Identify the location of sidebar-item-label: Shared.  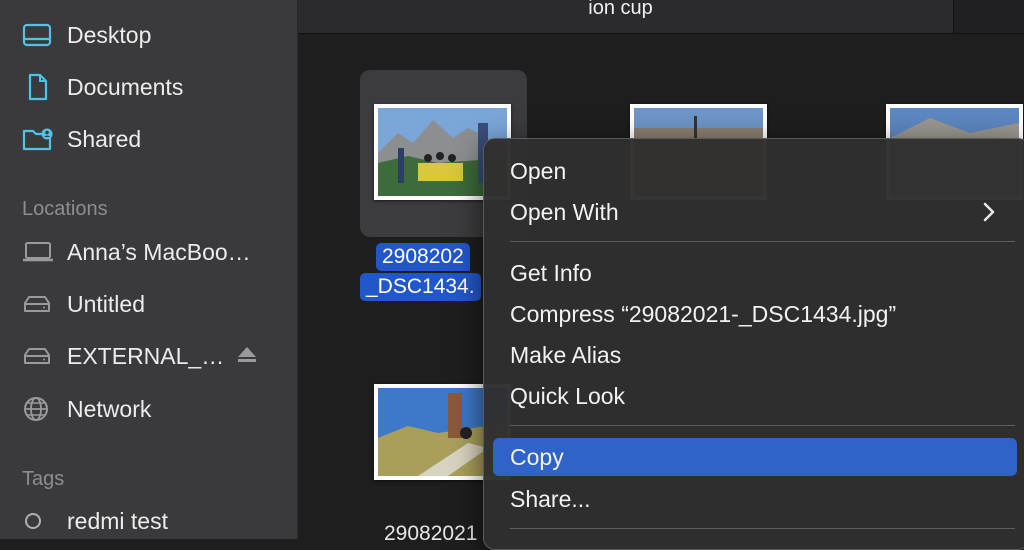
(104, 138).